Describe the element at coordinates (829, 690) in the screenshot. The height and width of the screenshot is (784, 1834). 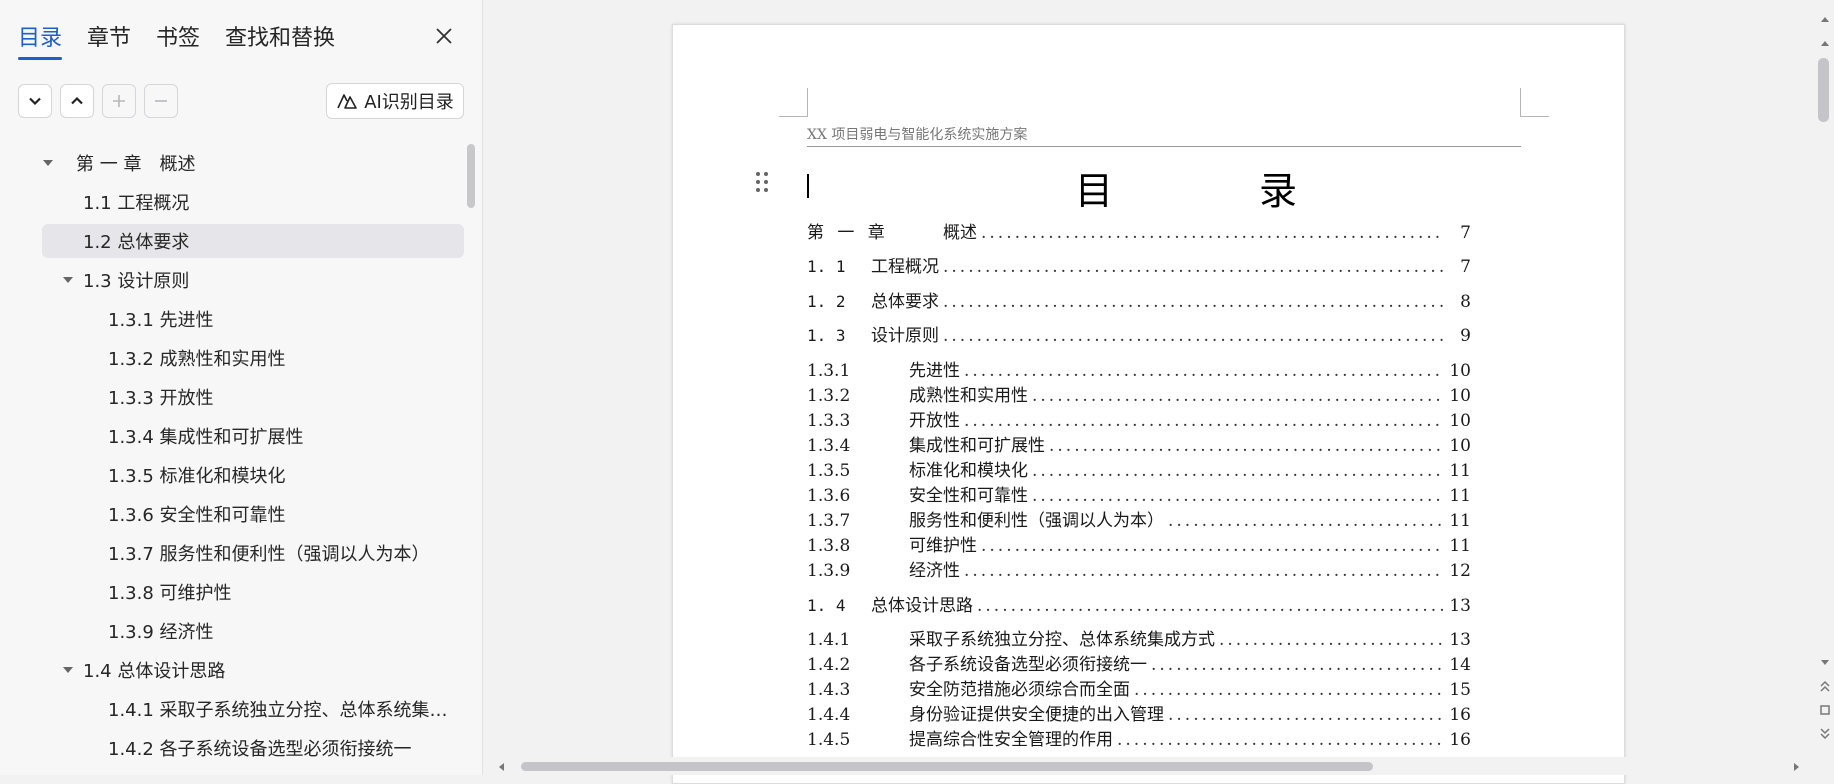
I see `toc-entry-number: 1.4.3` at that location.